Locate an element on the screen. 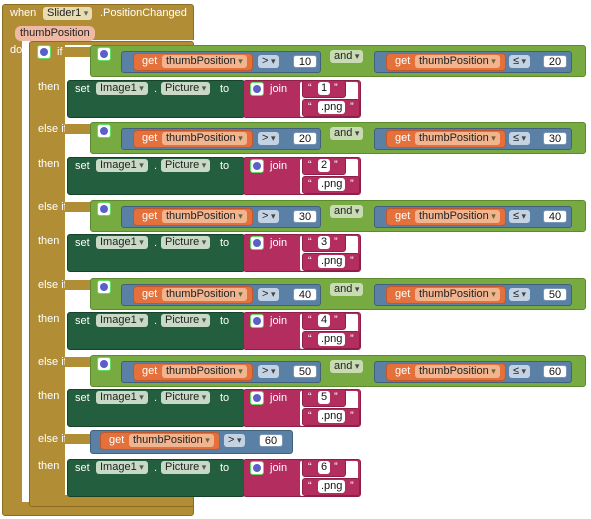 This screenshot has width=591, height=519. text-value: 4 is located at coordinates (324, 320).